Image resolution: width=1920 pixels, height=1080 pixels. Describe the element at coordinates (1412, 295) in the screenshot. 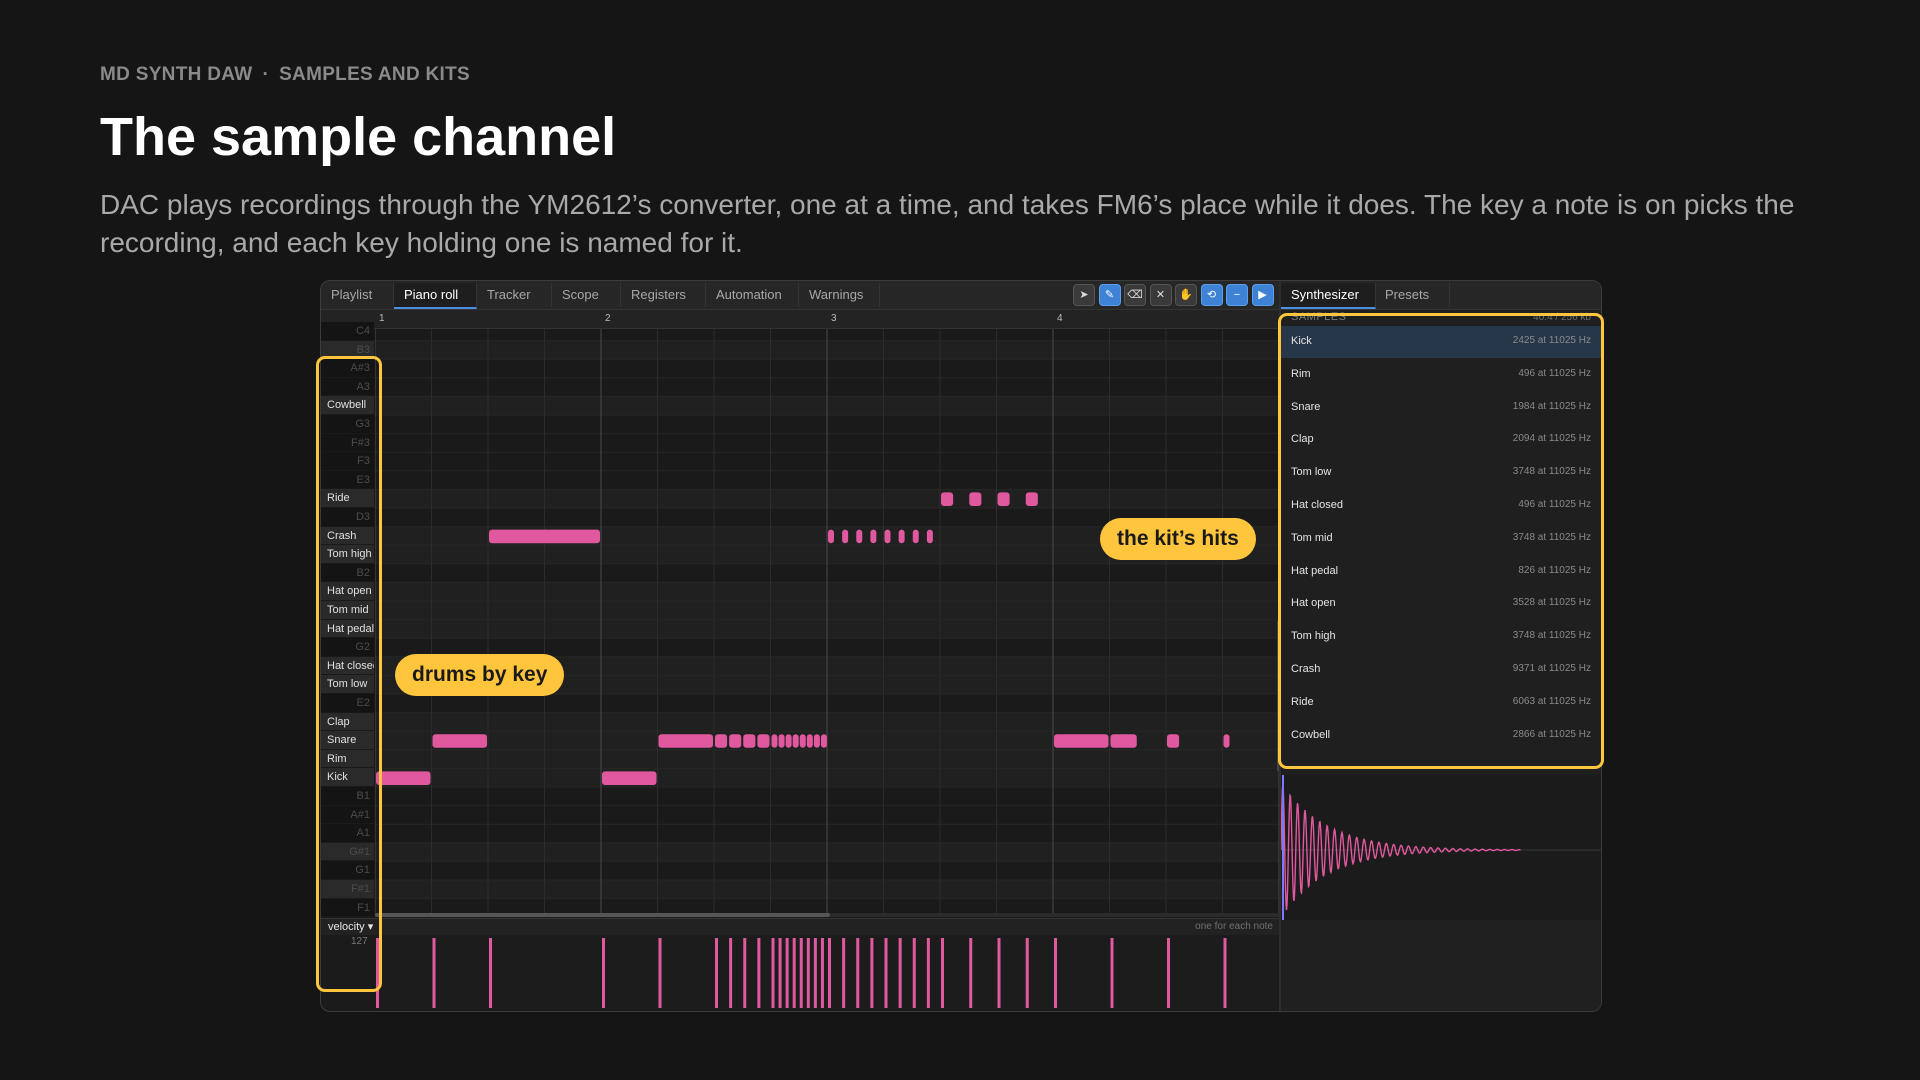

I see `tab-presets: Presets` at that location.